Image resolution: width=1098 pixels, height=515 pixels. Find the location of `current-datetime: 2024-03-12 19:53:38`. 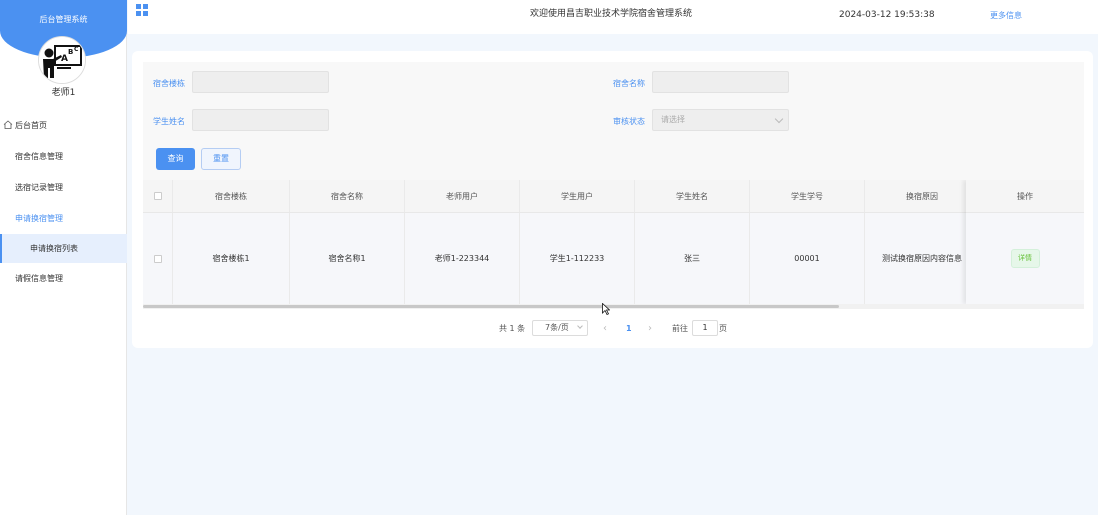

current-datetime: 2024-03-12 19:53:38 is located at coordinates (887, 15).